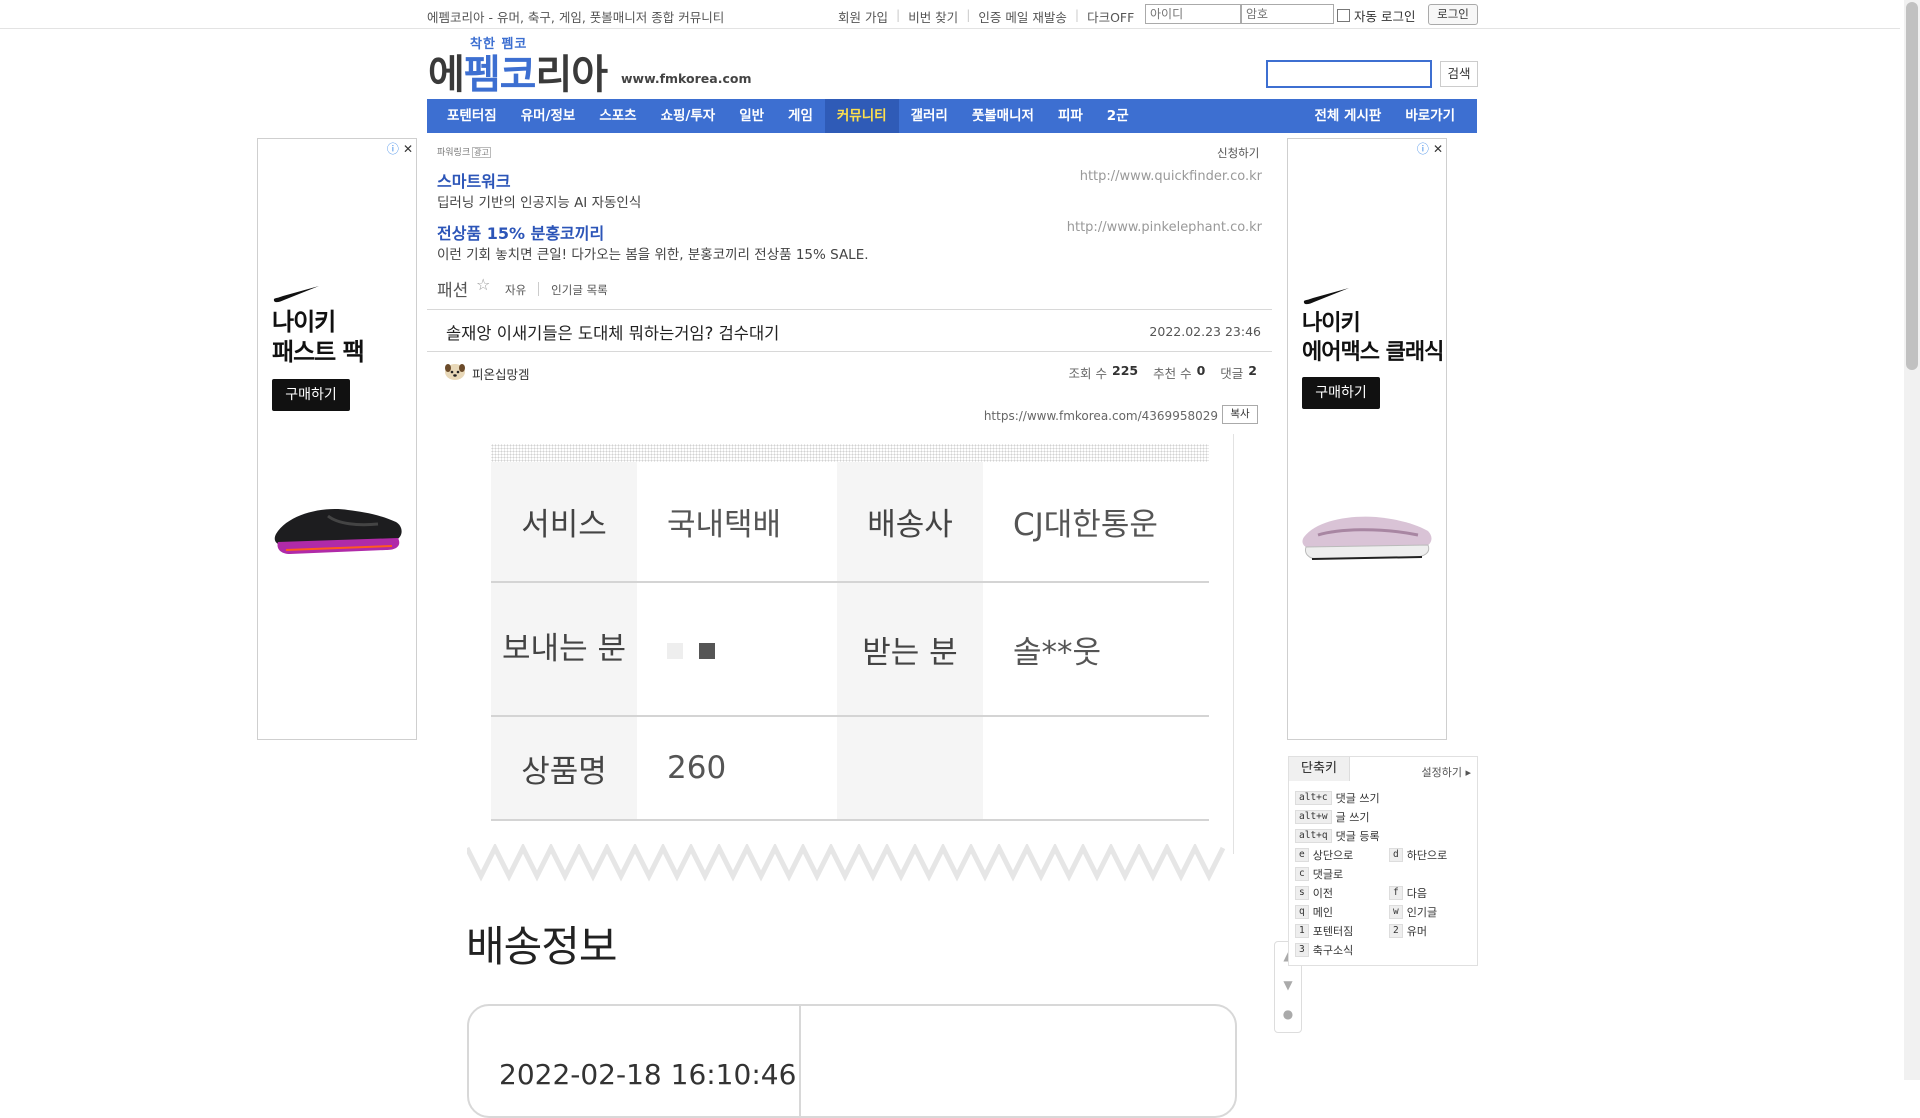 The height and width of the screenshot is (1118, 1920). What do you see at coordinates (1314, 893) in the screenshot?
I see `shortcut-item: s 이전` at bounding box center [1314, 893].